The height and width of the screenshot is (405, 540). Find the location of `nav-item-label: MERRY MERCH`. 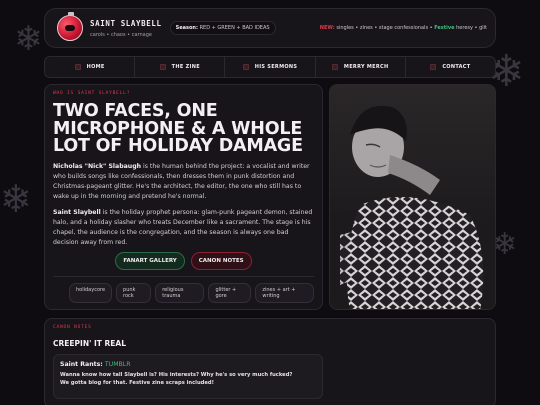

nav-item-label: MERRY MERCH is located at coordinates (366, 67).